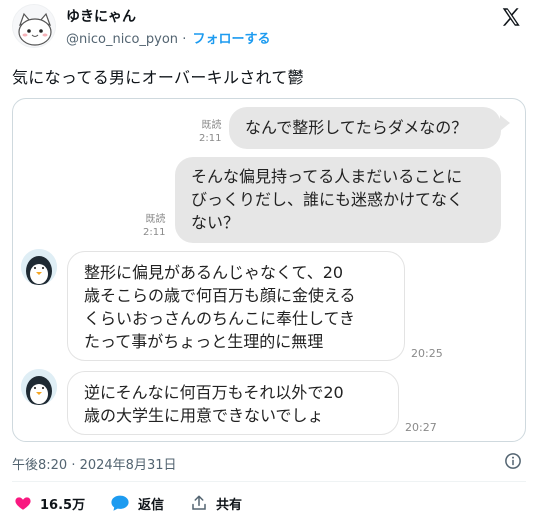 Image resolution: width=536 pixels, height=518 pixels. Describe the element at coordinates (137, 503) in the screenshot. I see `reply-button: 返信` at that location.